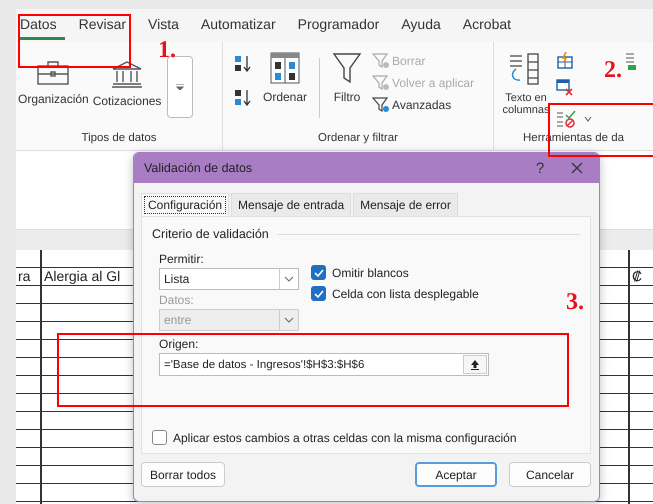  What do you see at coordinates (424, 26) in the screenshot?
I see `menu-tab: Ayuda` at bounding box center [424, 26].